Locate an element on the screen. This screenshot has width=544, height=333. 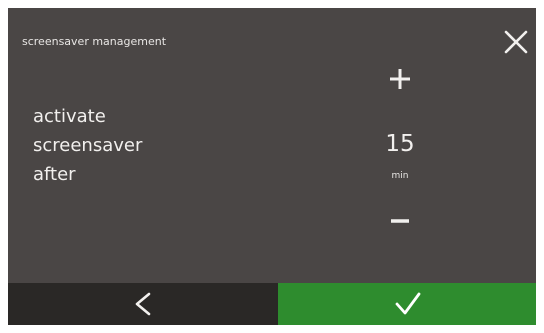
back-button is located at coordinates (143, 304).